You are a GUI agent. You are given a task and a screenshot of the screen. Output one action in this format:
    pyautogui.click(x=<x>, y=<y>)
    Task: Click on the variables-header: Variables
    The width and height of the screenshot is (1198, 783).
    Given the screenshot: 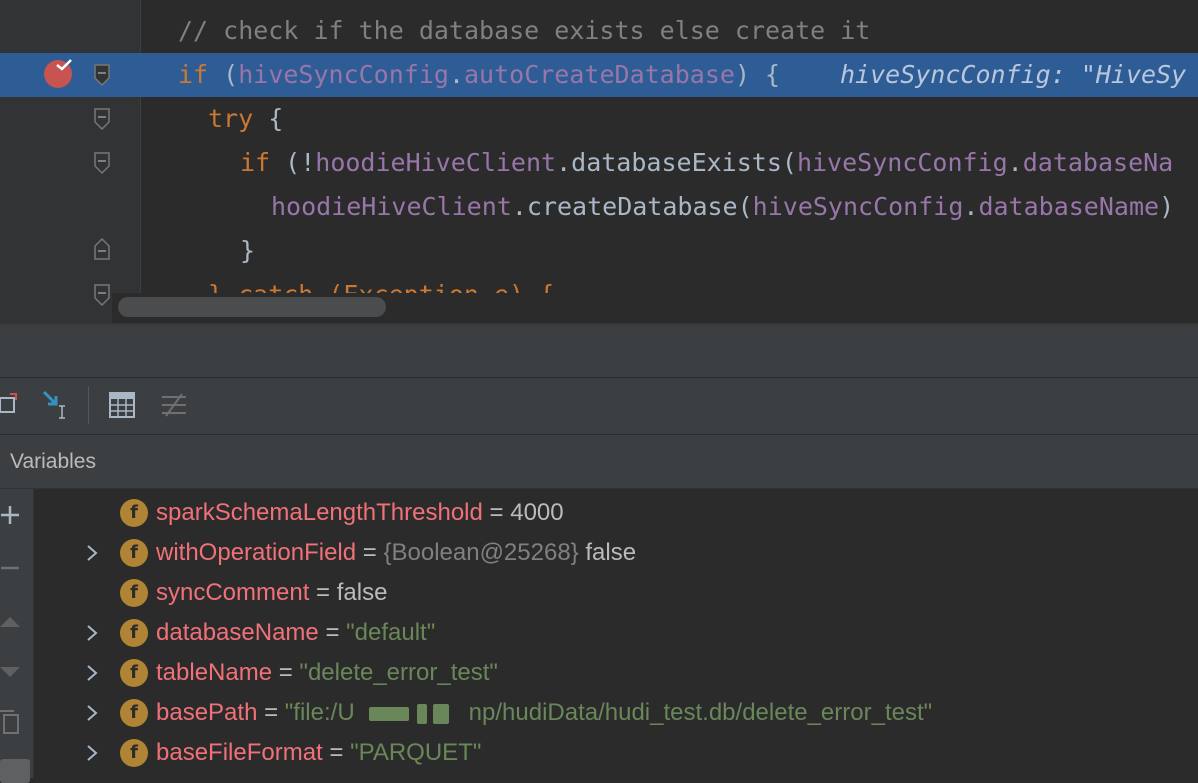 What is the action you would take?
    pyautogui.click(x=599, y=462)
    